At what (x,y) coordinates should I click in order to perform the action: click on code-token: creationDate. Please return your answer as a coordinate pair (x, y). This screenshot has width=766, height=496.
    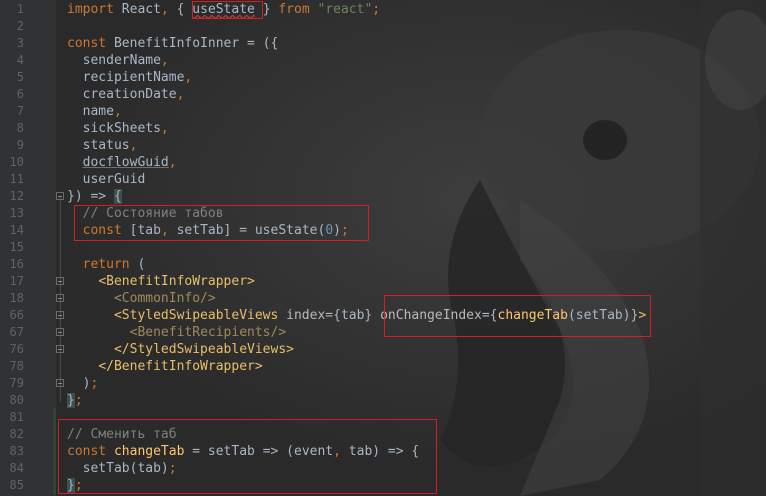
    Looking at the image, I should click on (122, 94).